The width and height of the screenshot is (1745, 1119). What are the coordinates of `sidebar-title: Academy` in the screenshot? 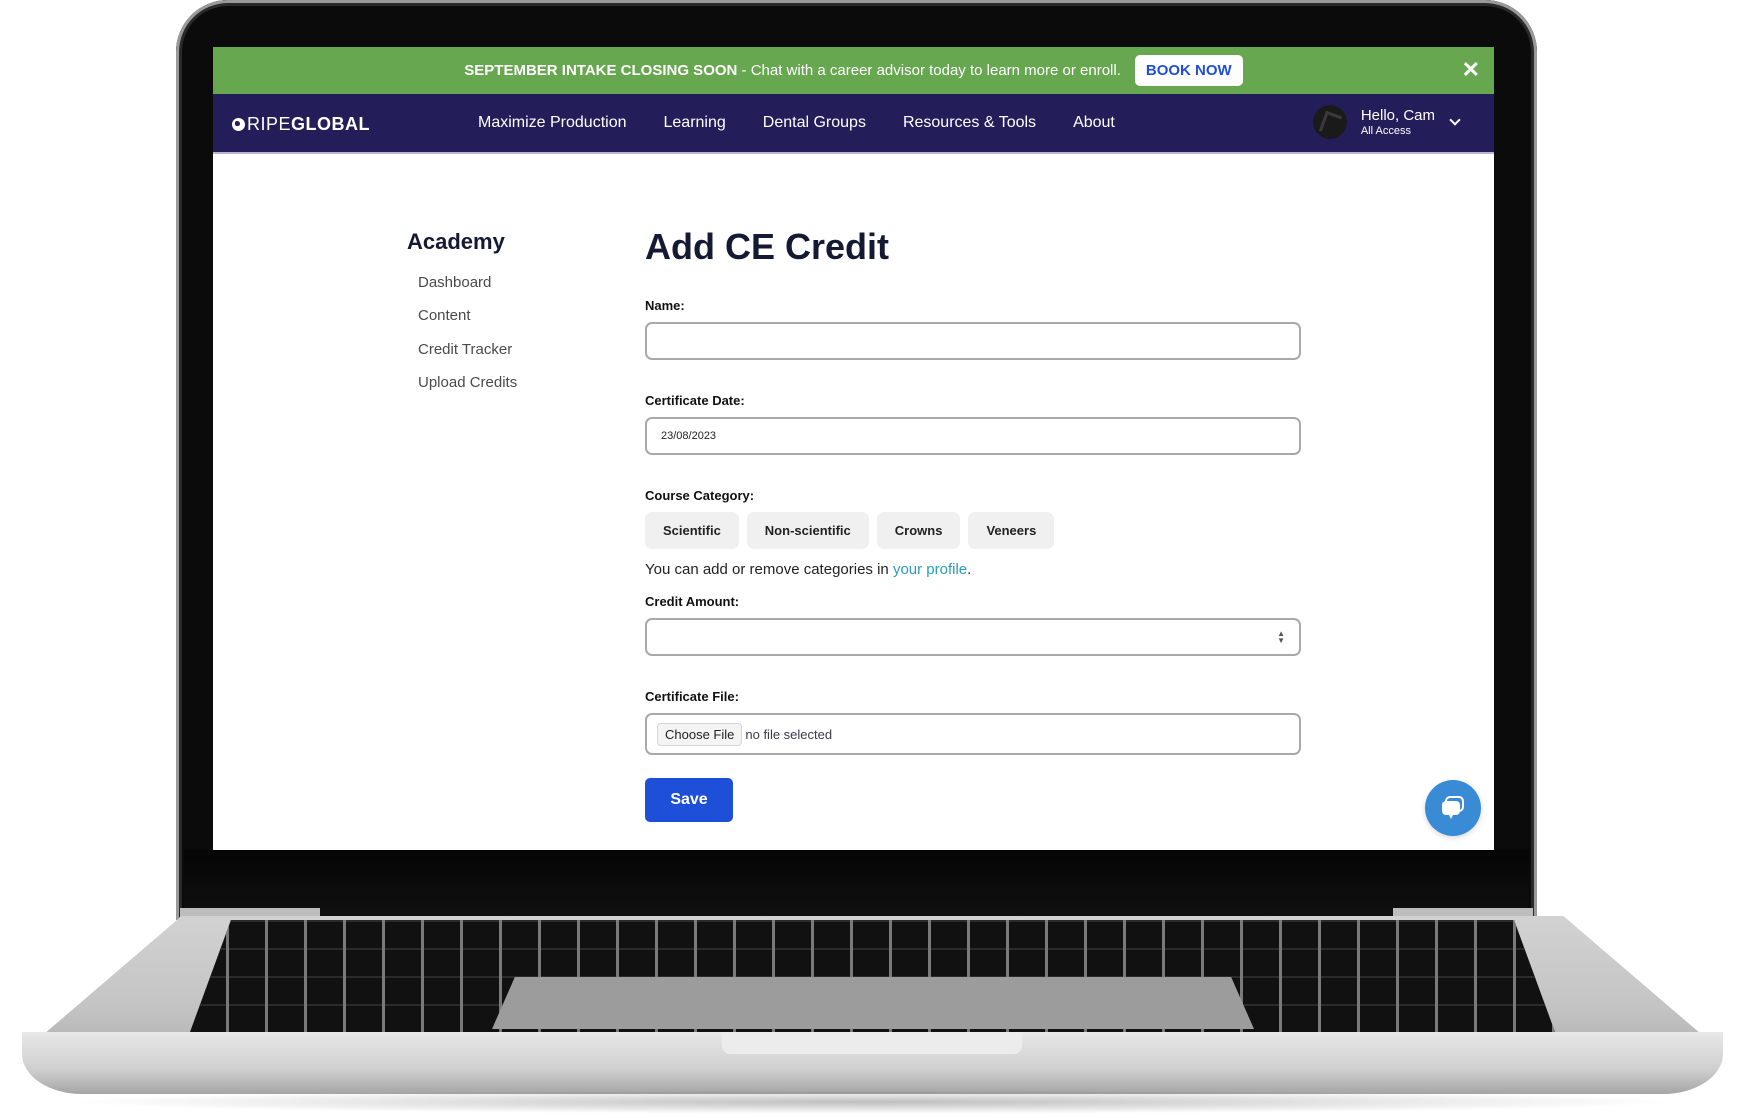 It's located at (456, 241).